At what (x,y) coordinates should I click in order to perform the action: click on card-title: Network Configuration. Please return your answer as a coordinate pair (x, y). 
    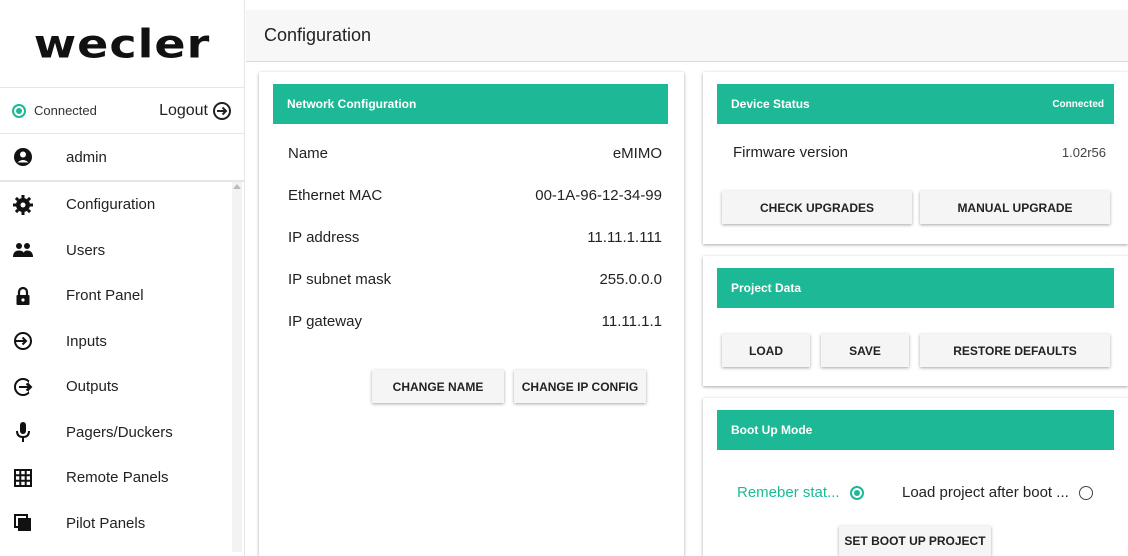
    Looking at the image, I should click on (352, 104).